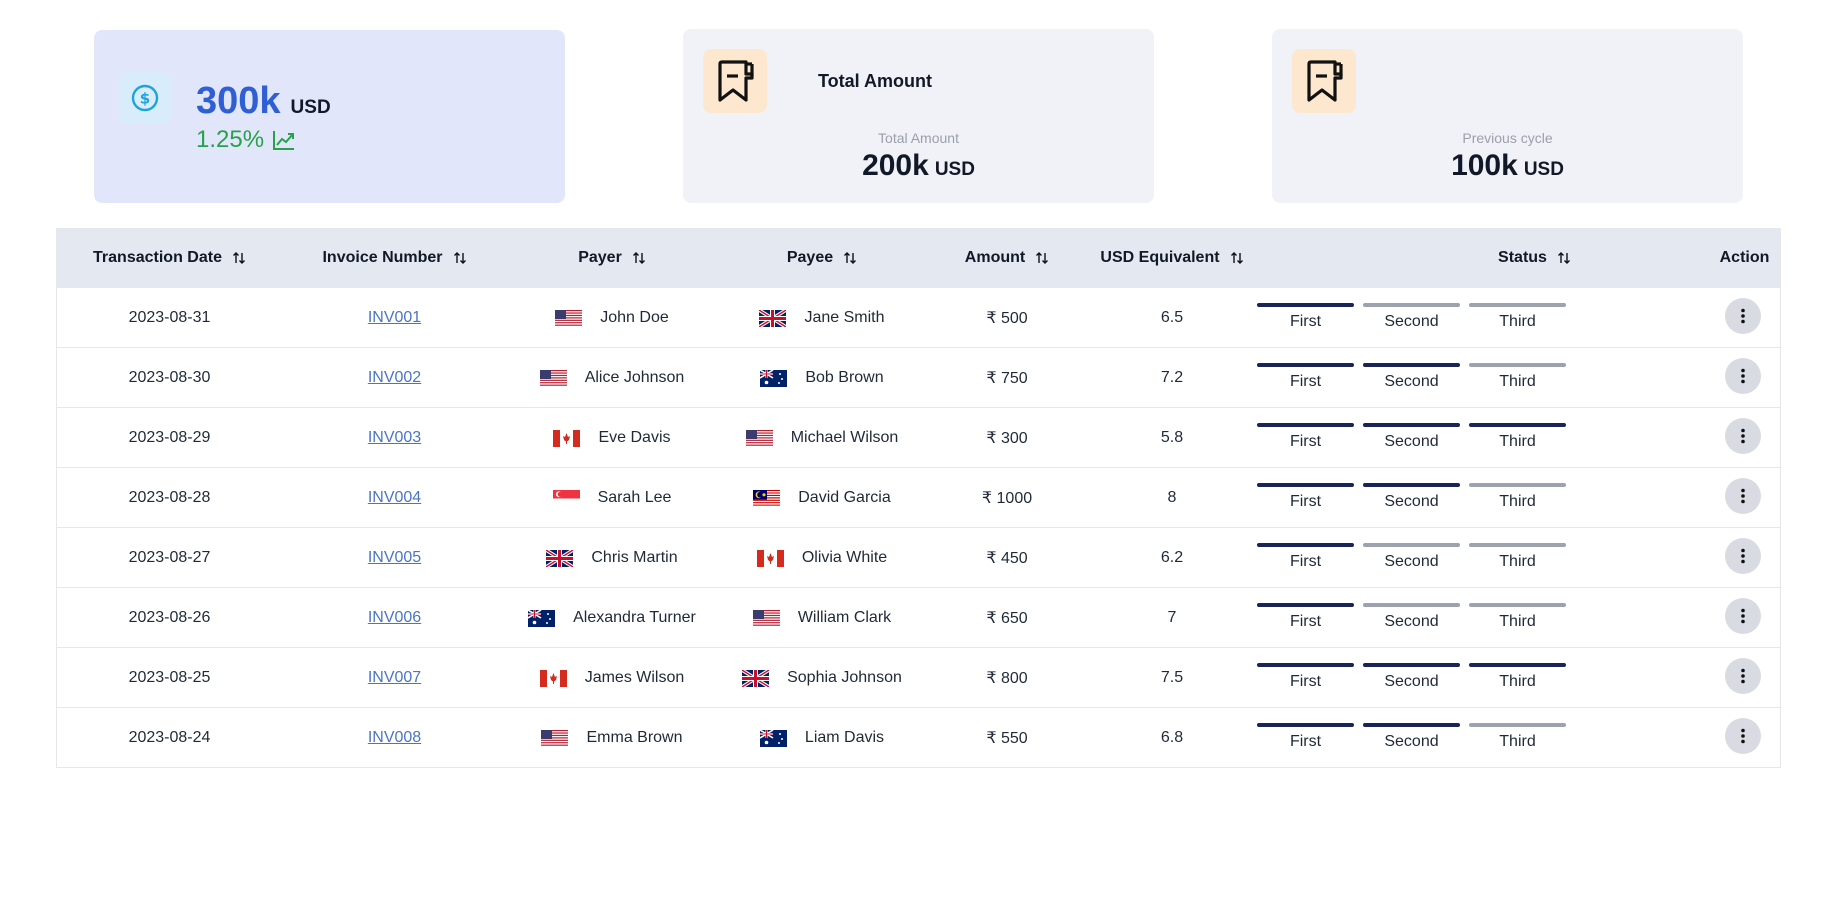  Describe the element at coordinates (1007, 678) in the screenshot. I see `amount: ₹ 800` at that location.